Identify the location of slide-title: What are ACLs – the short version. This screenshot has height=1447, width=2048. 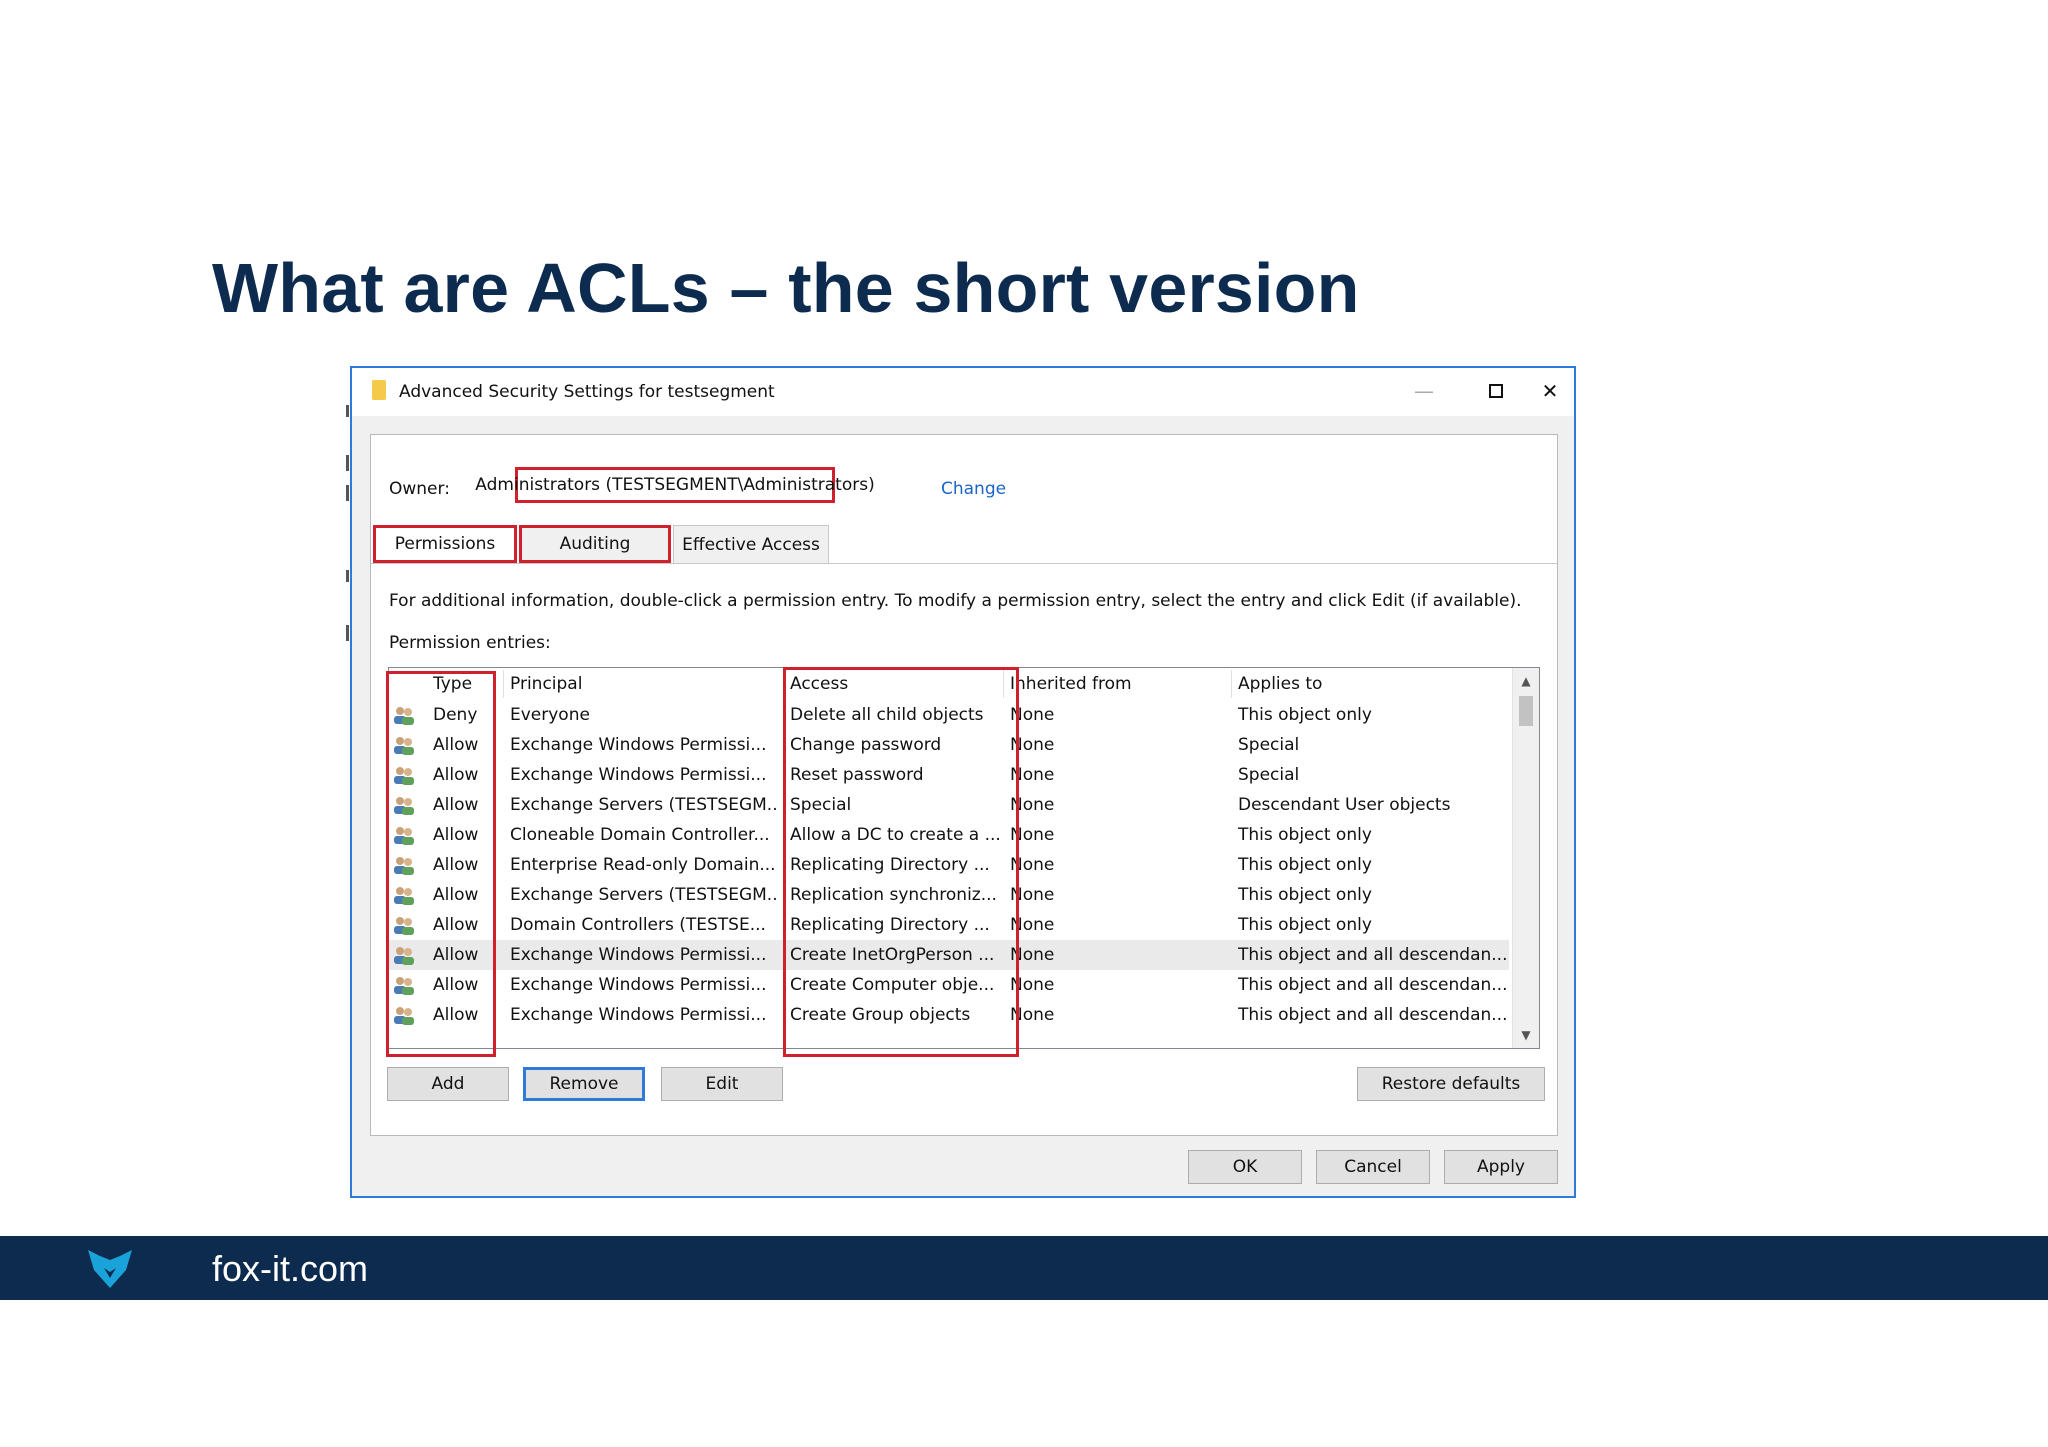
(786, 288).